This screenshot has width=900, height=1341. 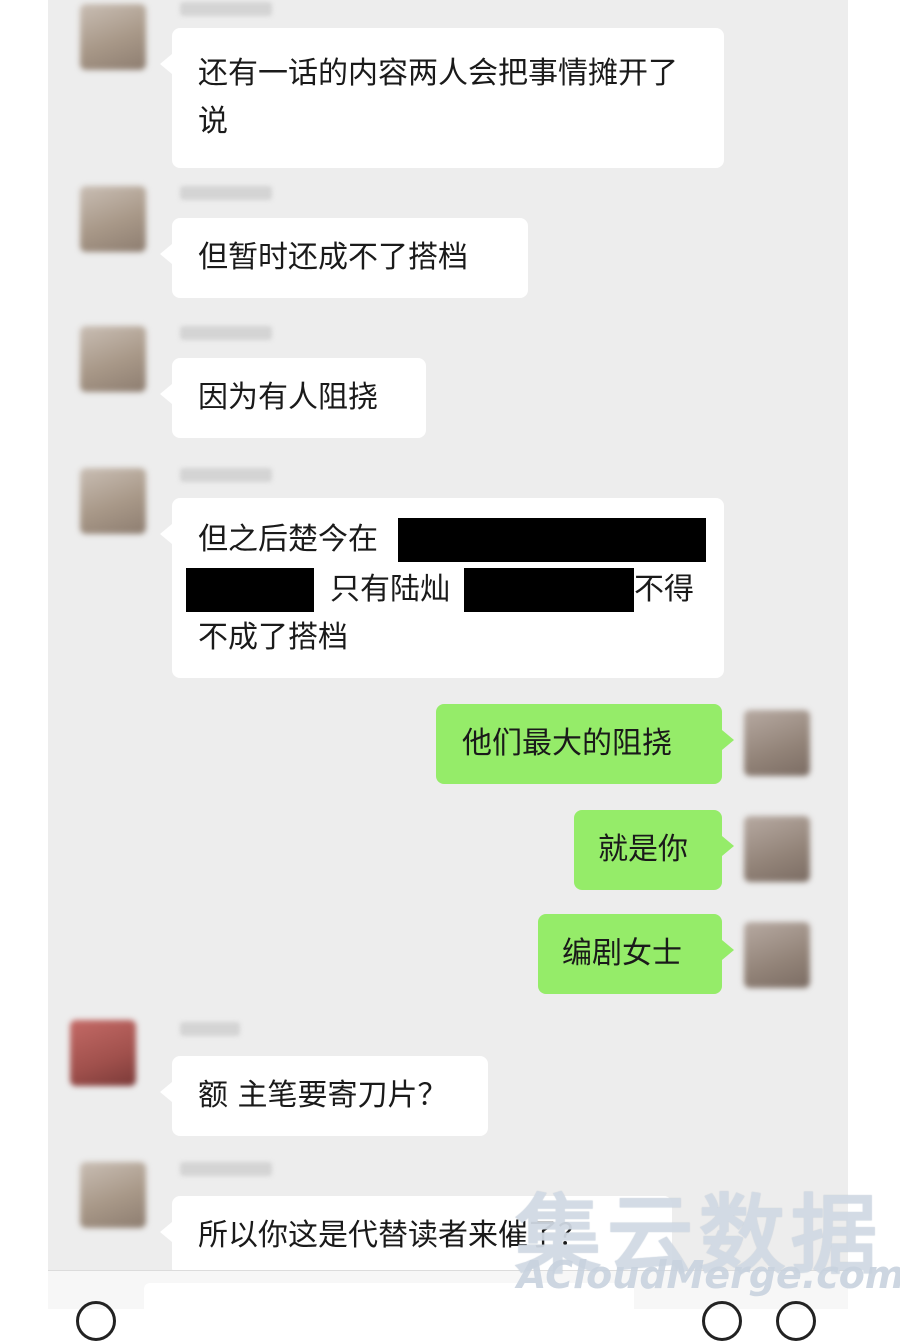 I want to click on message-text-line2a: 只有陆灿, so click(x=390, y=589).